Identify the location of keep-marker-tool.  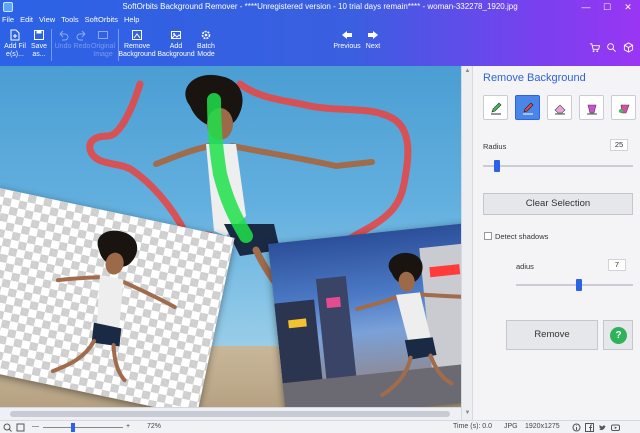
(495, 107).